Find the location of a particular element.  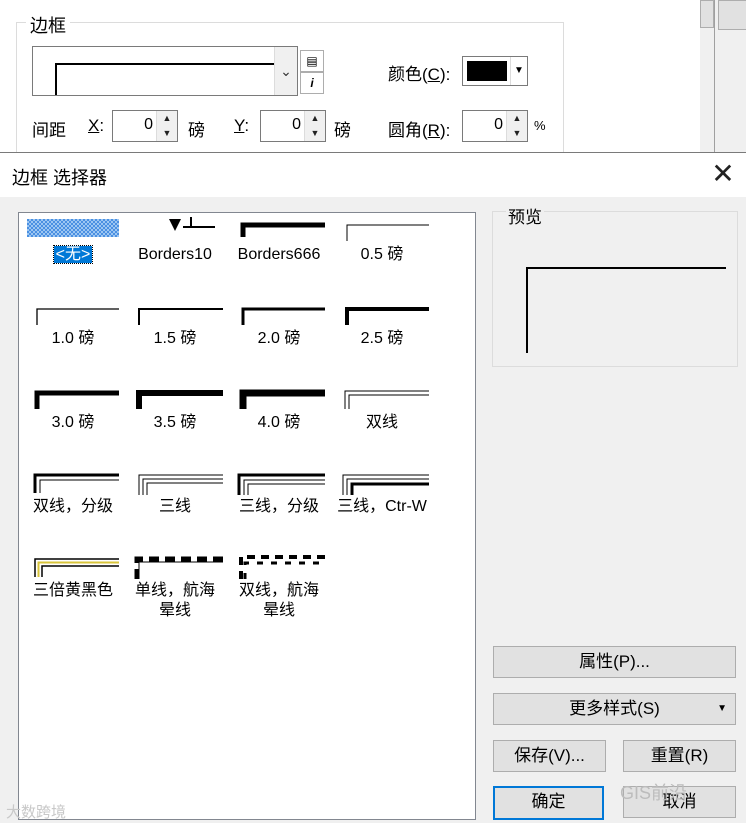

border-item-triple-yellow-black: 三倍黄黑色 is located at coordinates (73, 591).